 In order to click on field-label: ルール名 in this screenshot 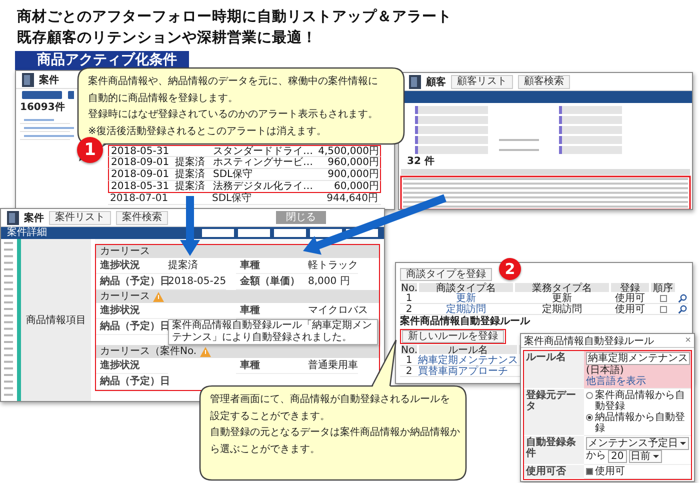, I will do `click(554, 370)`.